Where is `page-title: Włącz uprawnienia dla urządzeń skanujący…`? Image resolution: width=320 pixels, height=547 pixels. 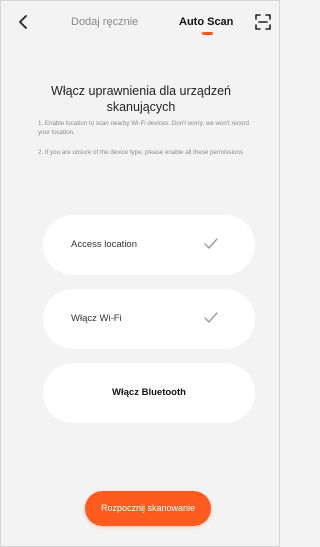
page-title: Włącz uprawnienia dla urządzeń skanujący… is located at coordinates (141, 99).